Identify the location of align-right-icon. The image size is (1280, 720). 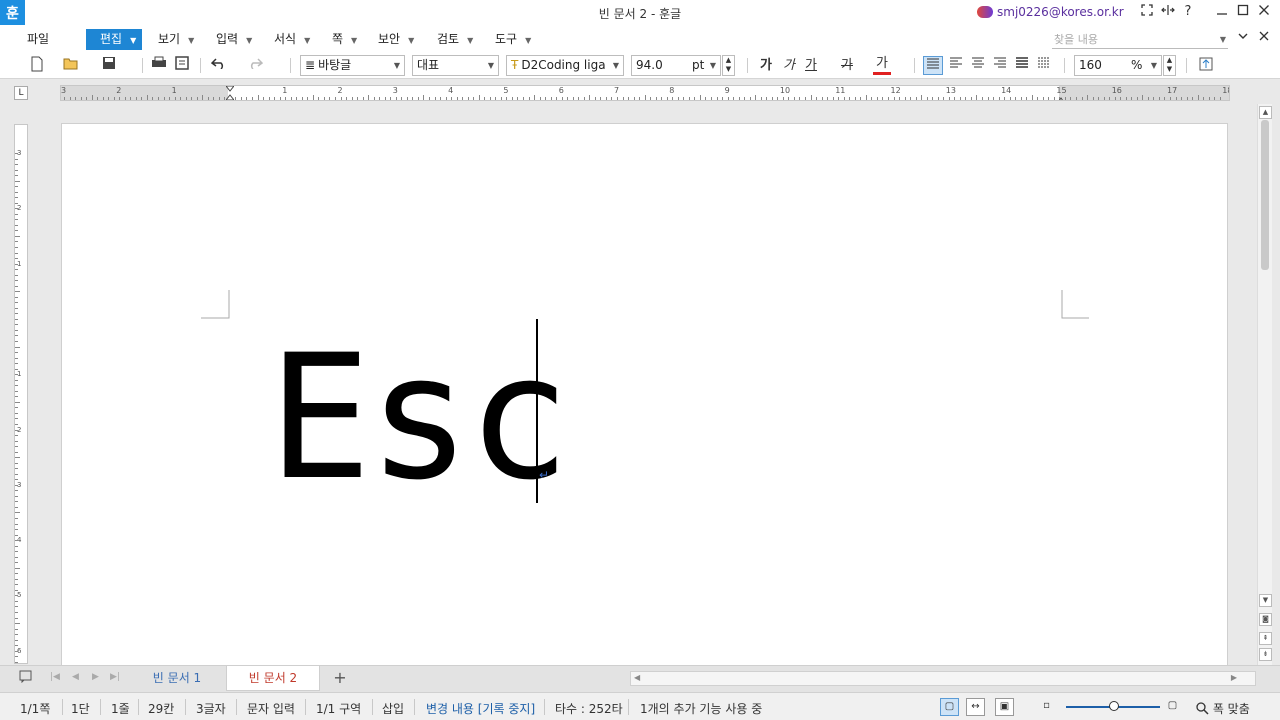
(1000, 65).